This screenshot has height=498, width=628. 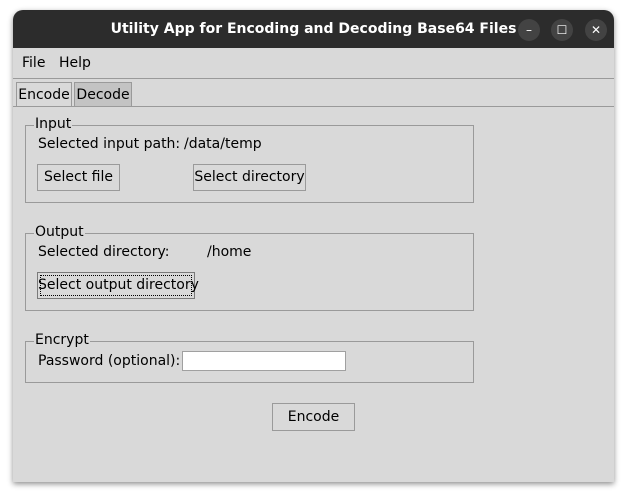 What do you see at coordinates (118, 285) in the screenshot?
I see `select-output-directory-button: Select output directory` at bounding box center [118, 285].